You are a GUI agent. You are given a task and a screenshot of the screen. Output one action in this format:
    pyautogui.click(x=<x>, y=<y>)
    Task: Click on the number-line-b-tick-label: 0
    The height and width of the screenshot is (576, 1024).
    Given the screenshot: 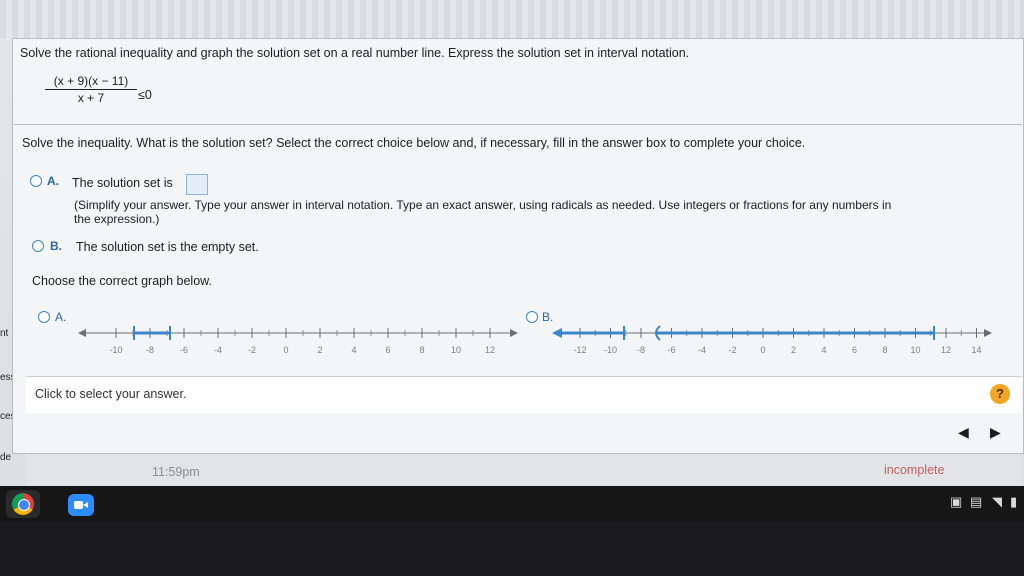 What is the action you would take?
    pyautogui.click(x=762, y=350)
    